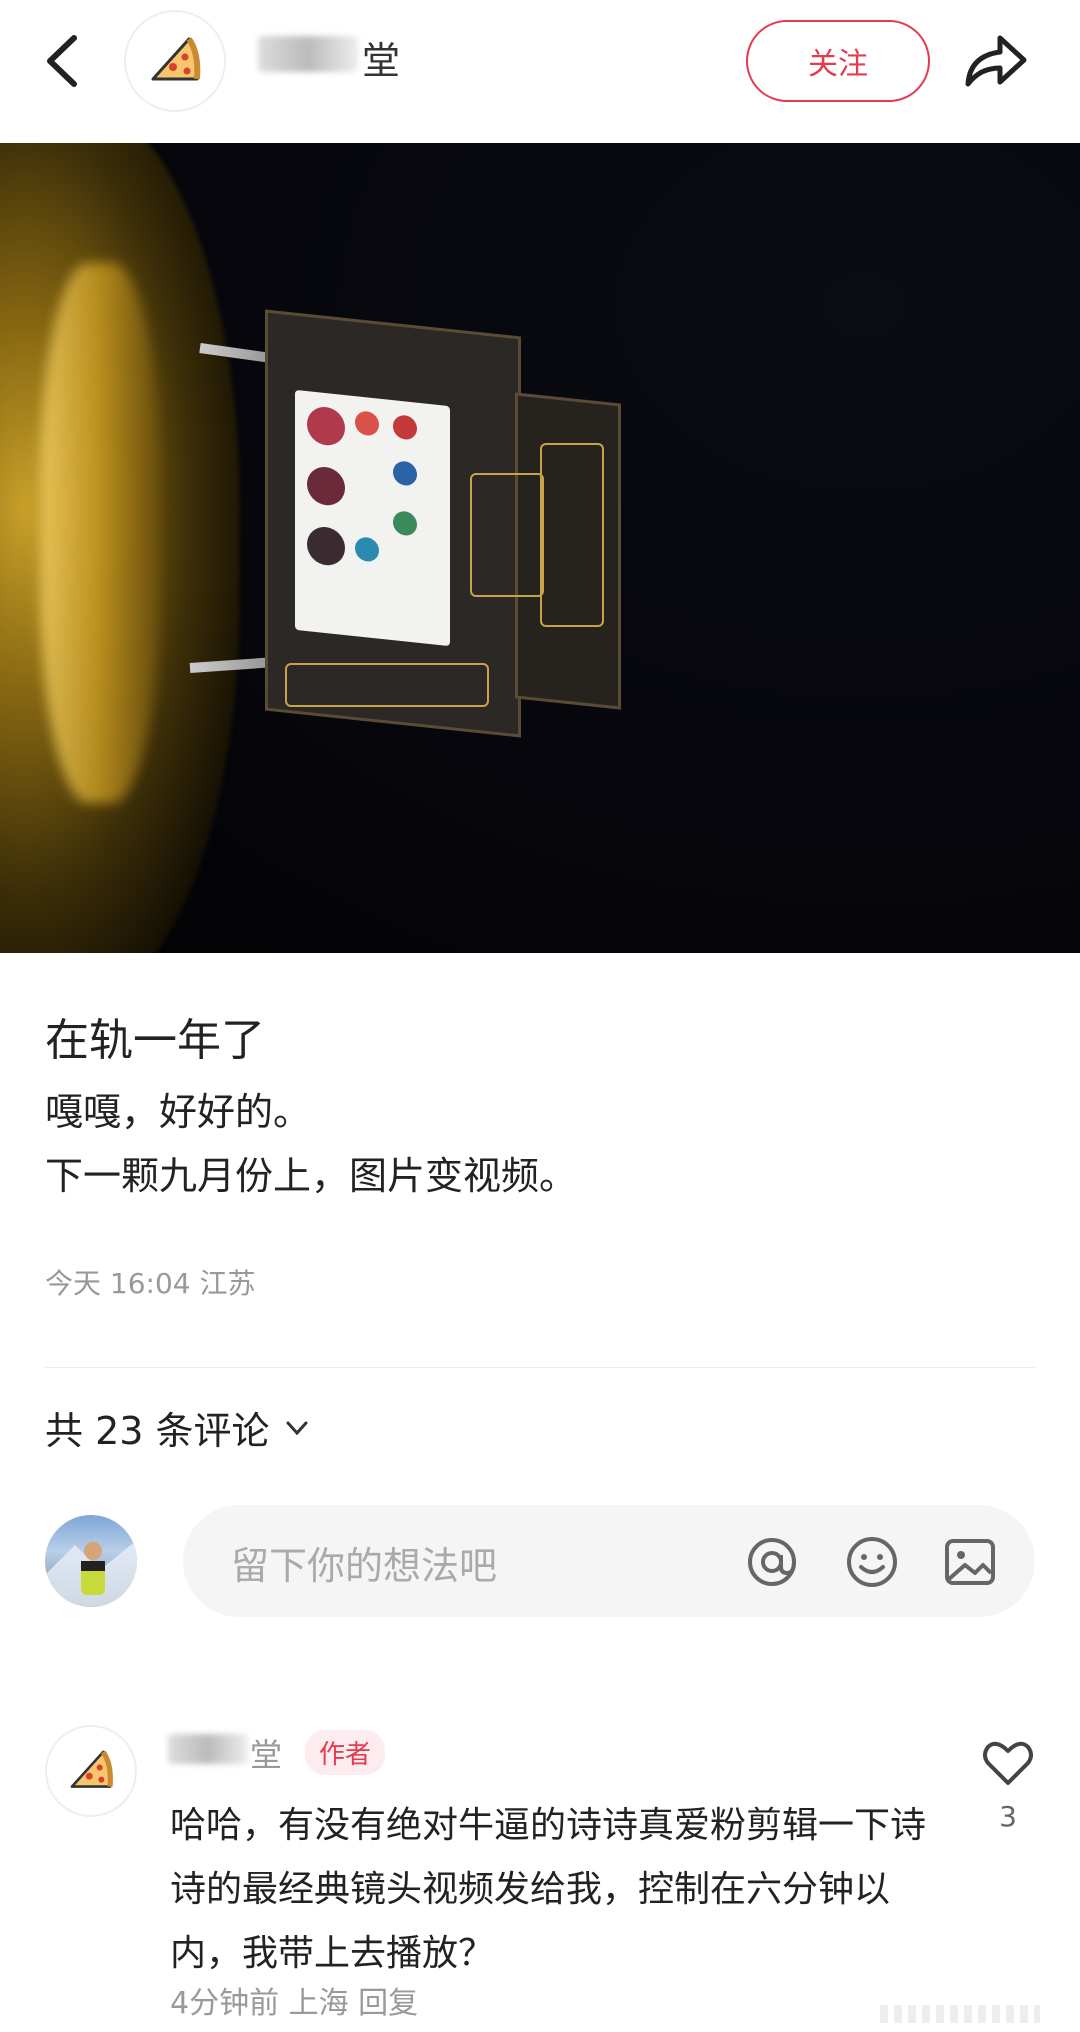 The height and width of the screenshot is (2032, 1080). Describe the element at coordinates (1008, 1763) in the screenshot. I see `heart-icon` at that location.